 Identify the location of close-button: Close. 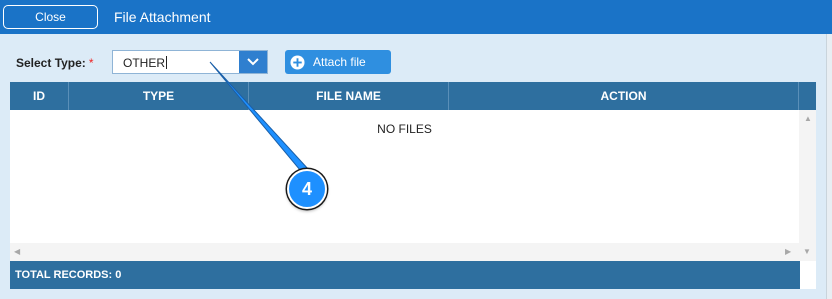
(50, 17).